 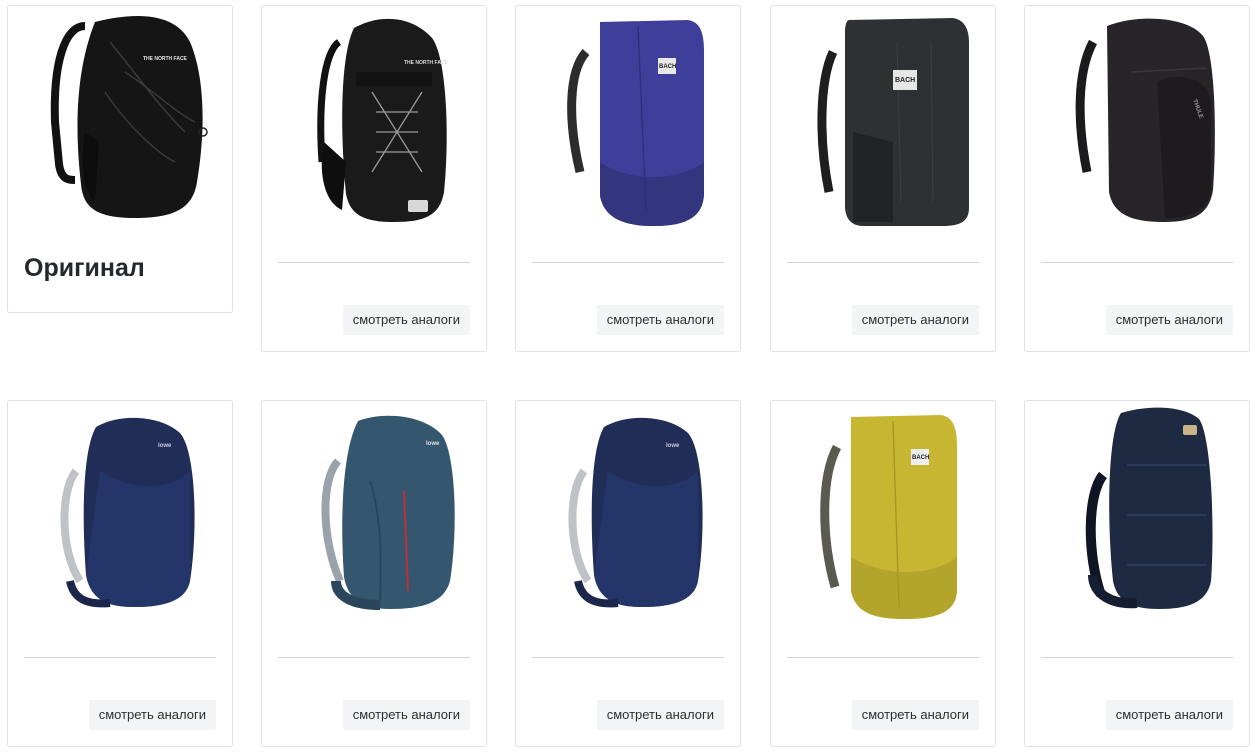 I want to click on svg-text: THE NORTH FACE, so click(x=426, y=63).